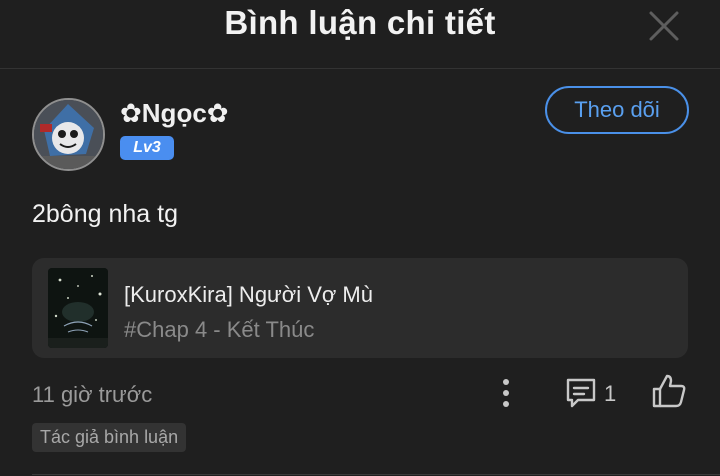 This screenshot has width=720, height=476. I want to click on reply-button: 1, so click(591, 393).